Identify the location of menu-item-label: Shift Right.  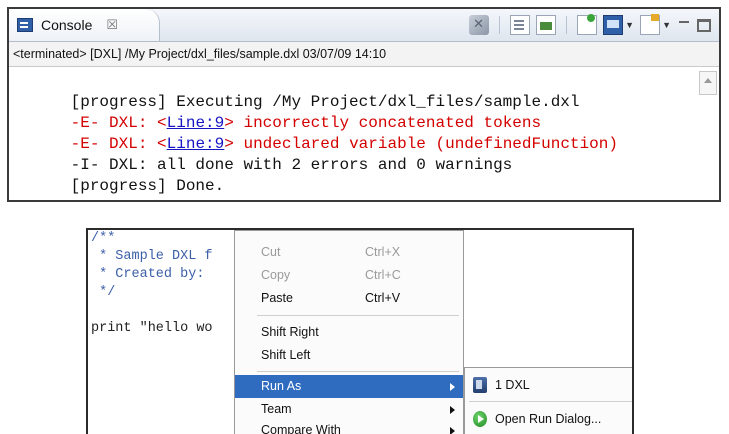
(290, 332).